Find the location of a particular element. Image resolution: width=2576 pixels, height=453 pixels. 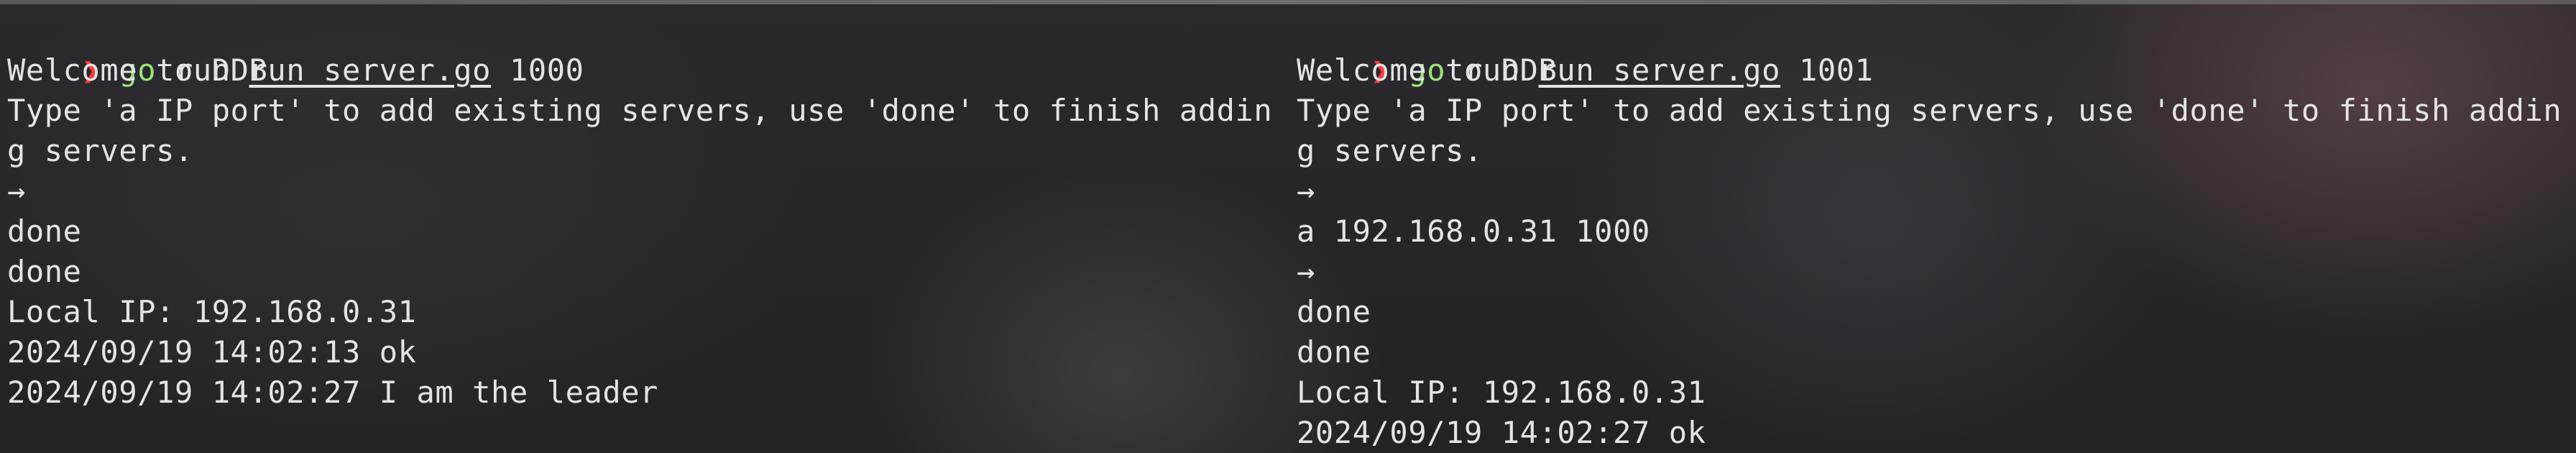

command-arg: 1000 is located at coordinates (537, 70).